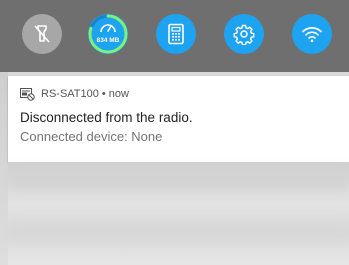  Describe the element at coordinates (27, 94) in the screenshot. I see `radio-app-icon` at that location.